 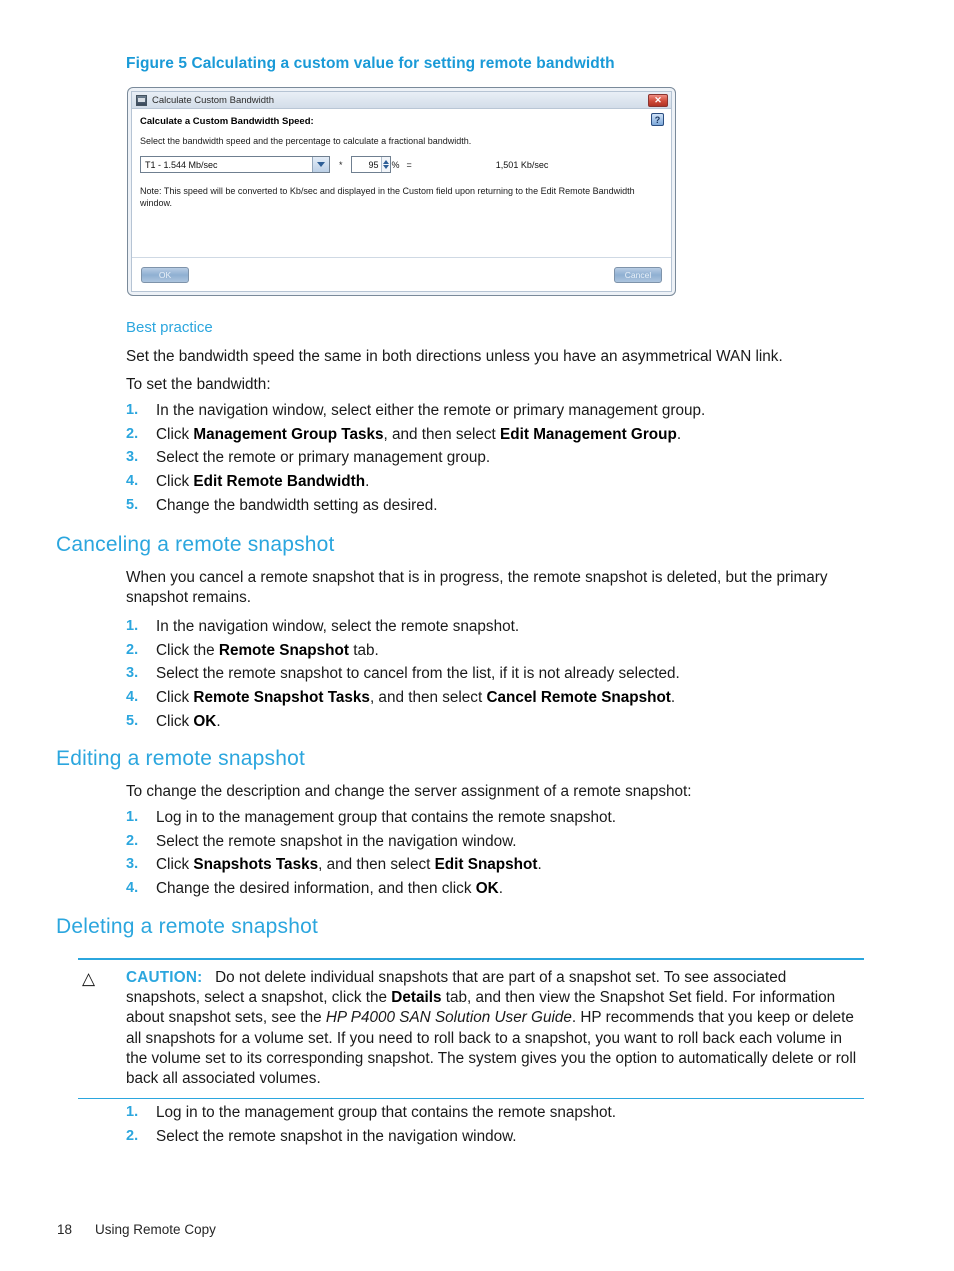 I want to click on dialog-title: Calculate Custom Bandwidth, so click(x=213, y=100).